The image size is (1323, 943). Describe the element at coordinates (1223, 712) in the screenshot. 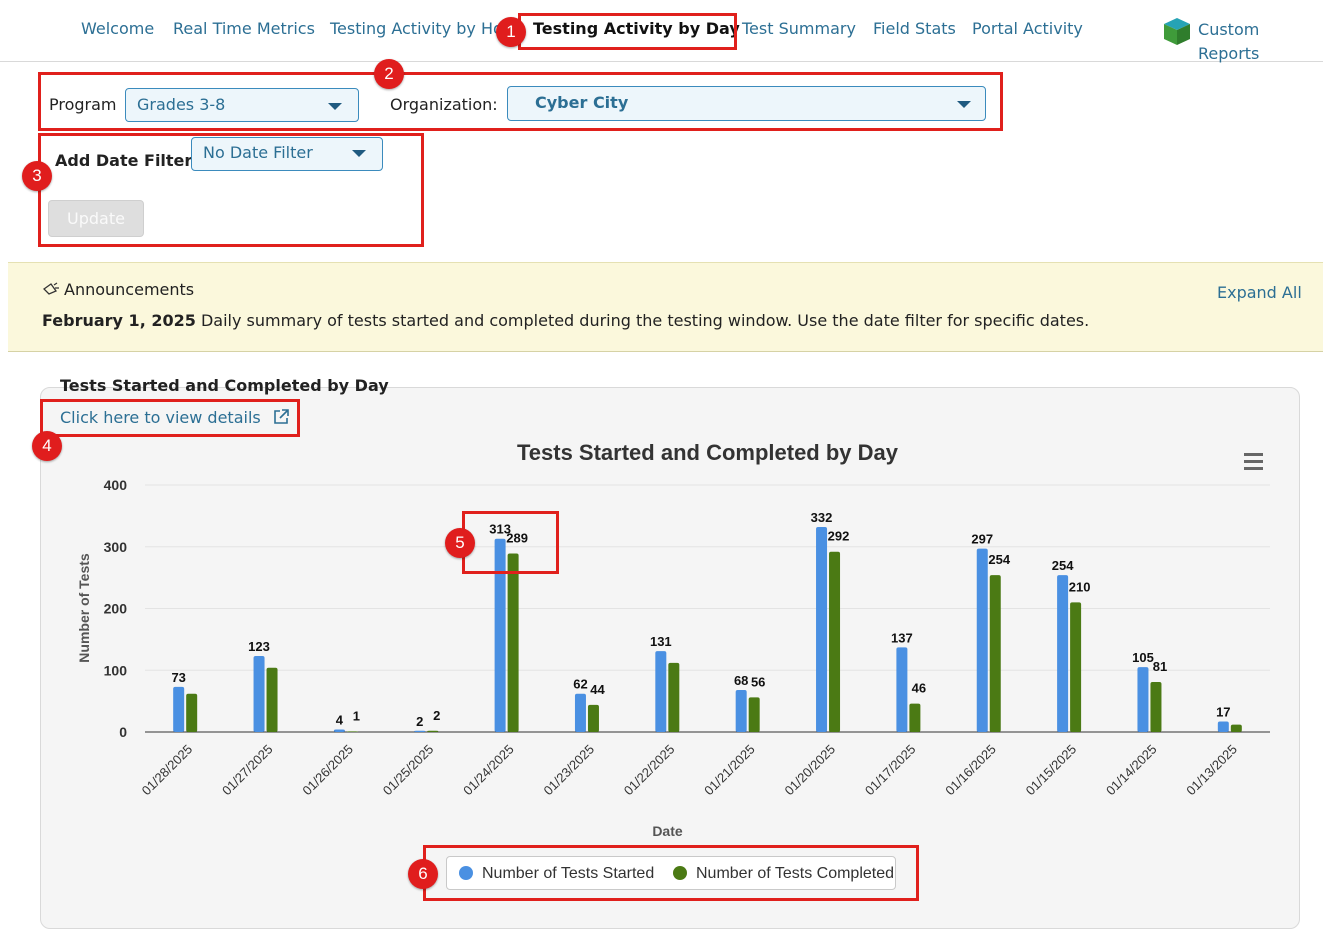

I see `data-label-started: 17` at that location.